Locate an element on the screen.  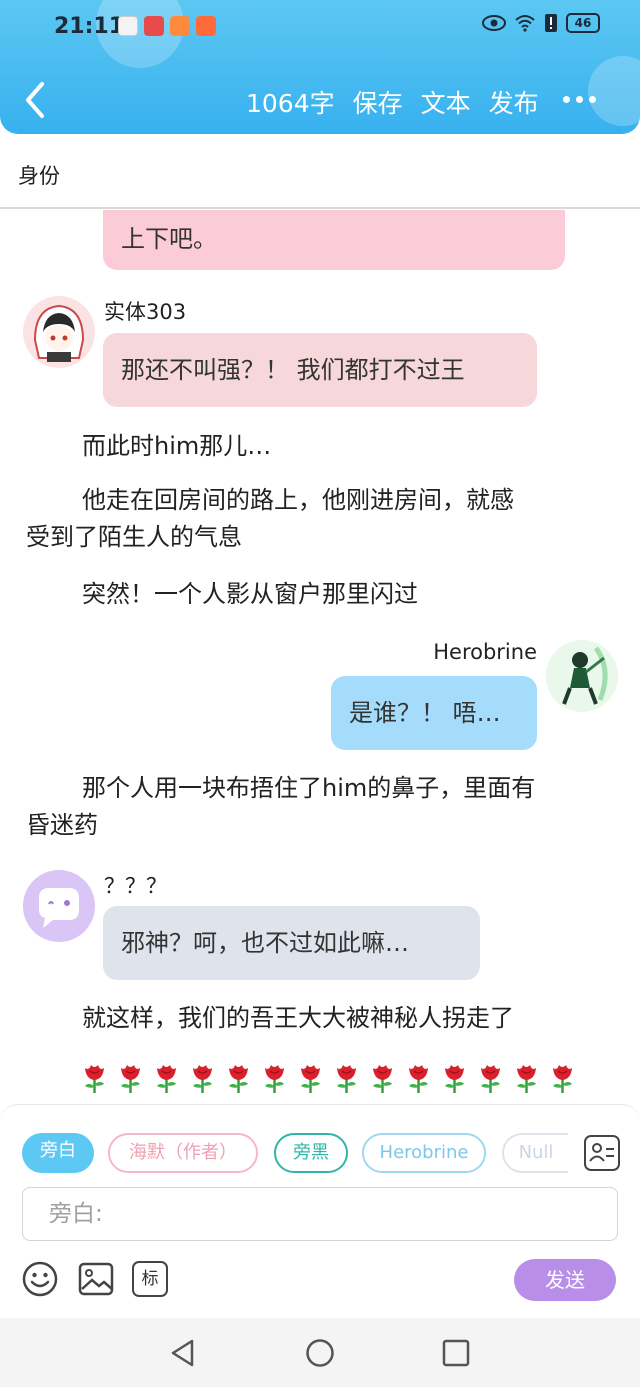
tag-icon: 标 is located at coordinates (150, 1279).